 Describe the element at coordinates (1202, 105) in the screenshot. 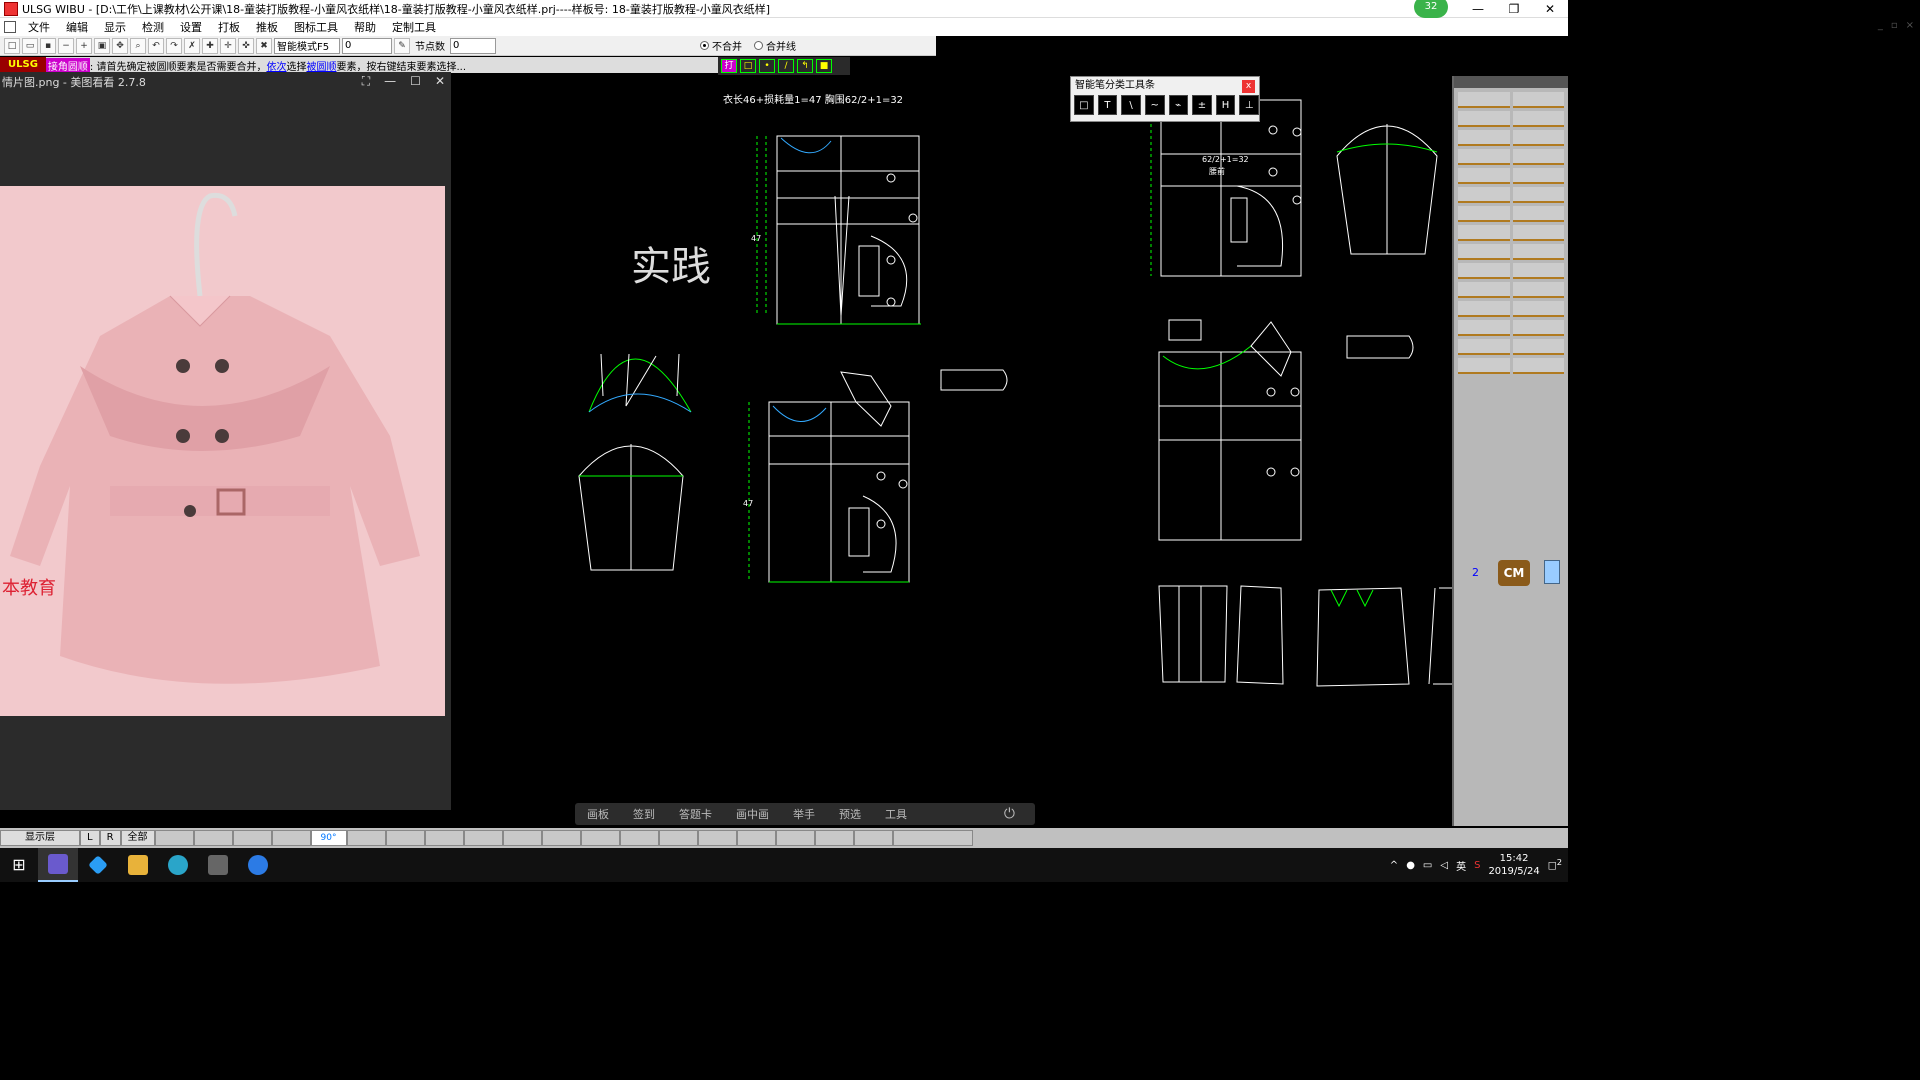

I see `parallel-tool-icon: ±` at that location.